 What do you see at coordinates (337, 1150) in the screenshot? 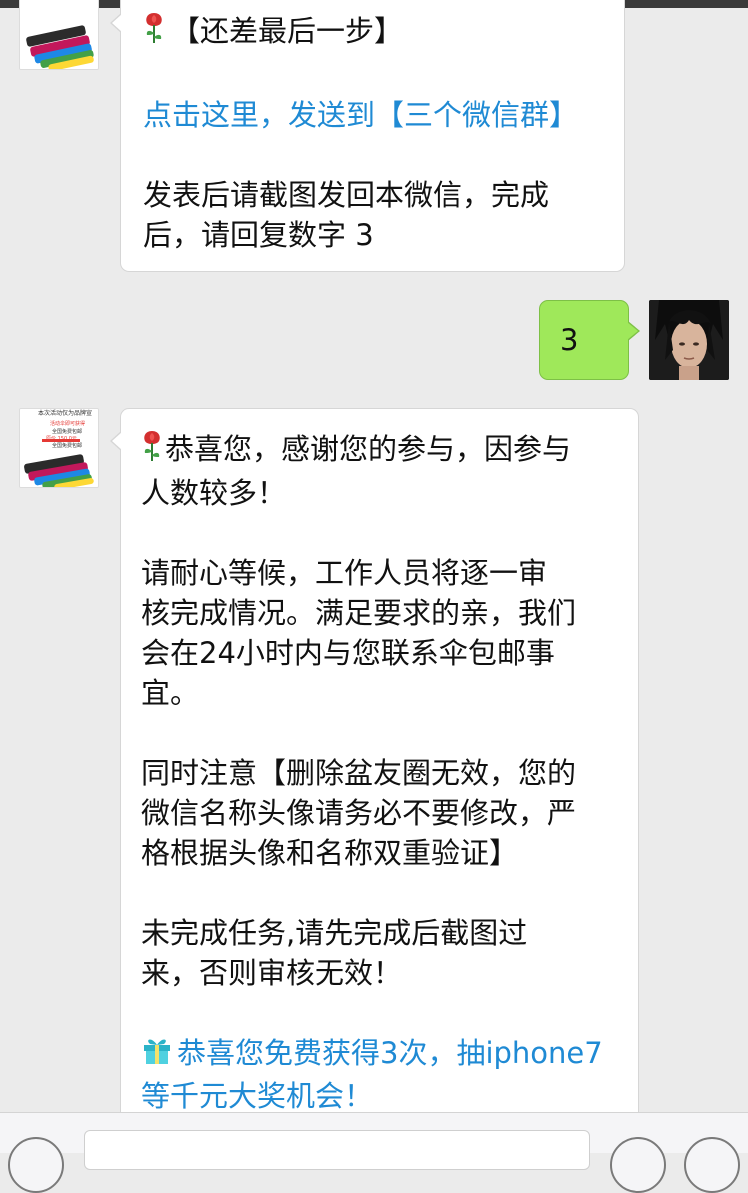
I see `message-input` at bounding box center [337, 1150].